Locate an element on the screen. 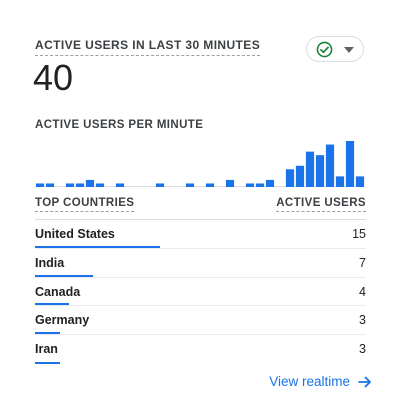 Image resolution: width=400 pixels, height=418 pixels. check-circle-icon is located at coordinates (324, 49).